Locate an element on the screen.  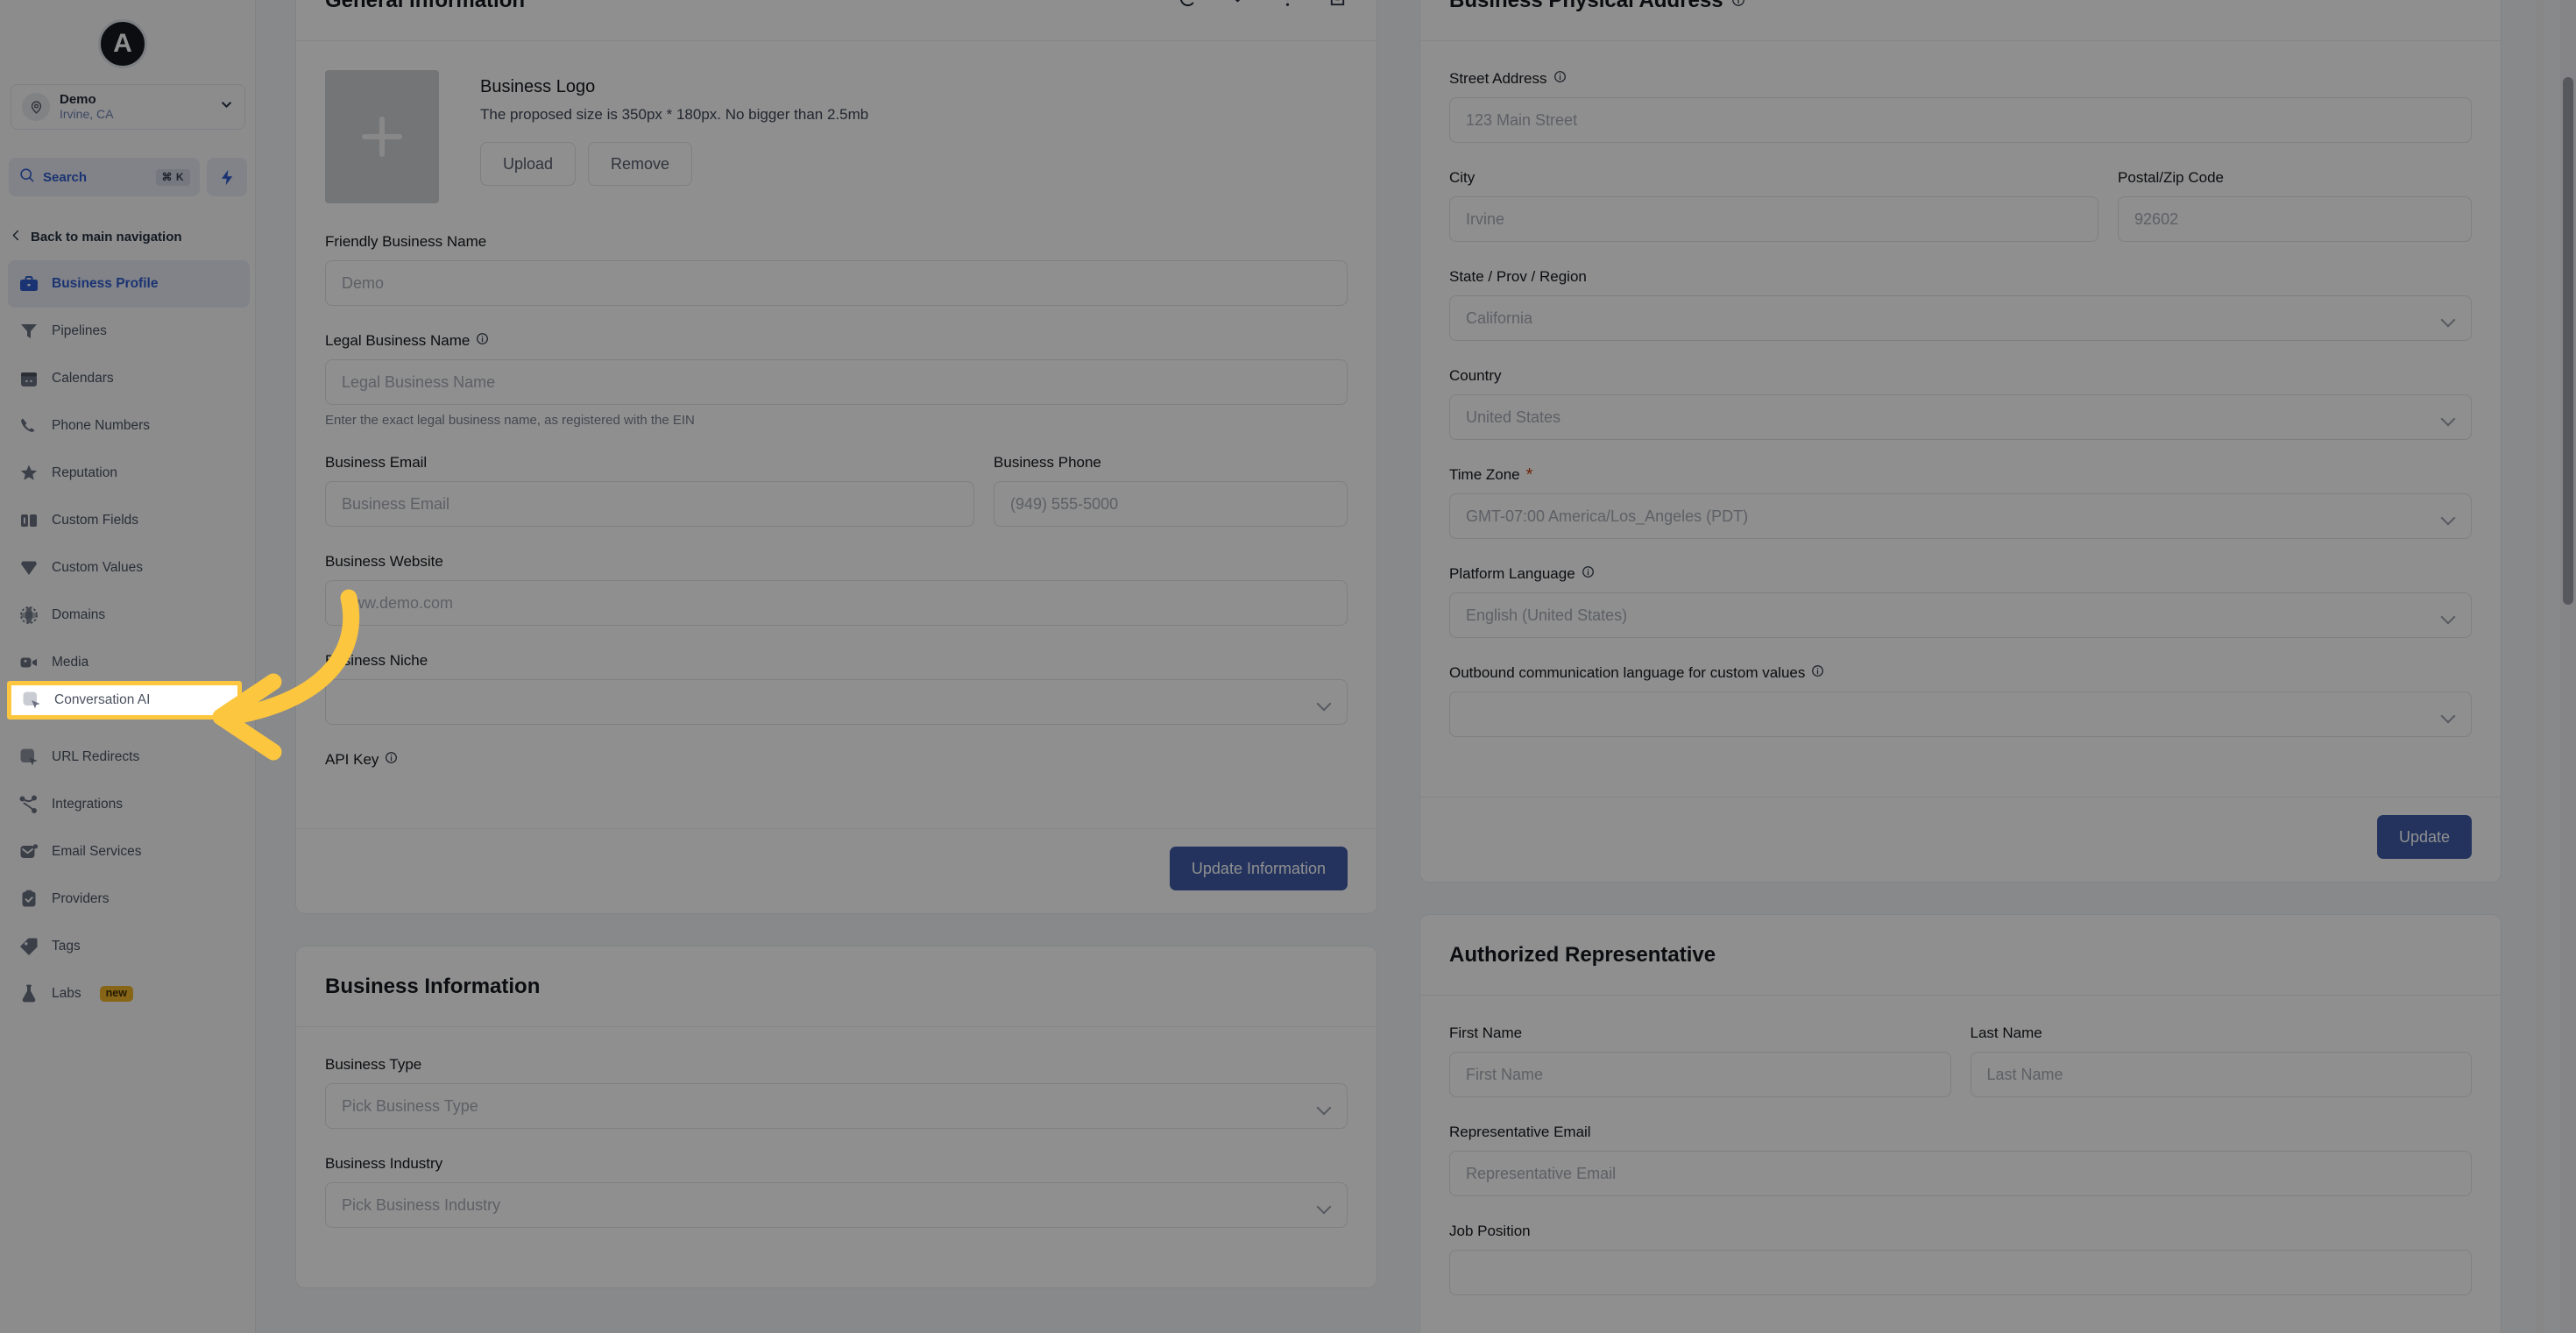
sidebar-item-domains: Domains is located at coordinates (129, 615).